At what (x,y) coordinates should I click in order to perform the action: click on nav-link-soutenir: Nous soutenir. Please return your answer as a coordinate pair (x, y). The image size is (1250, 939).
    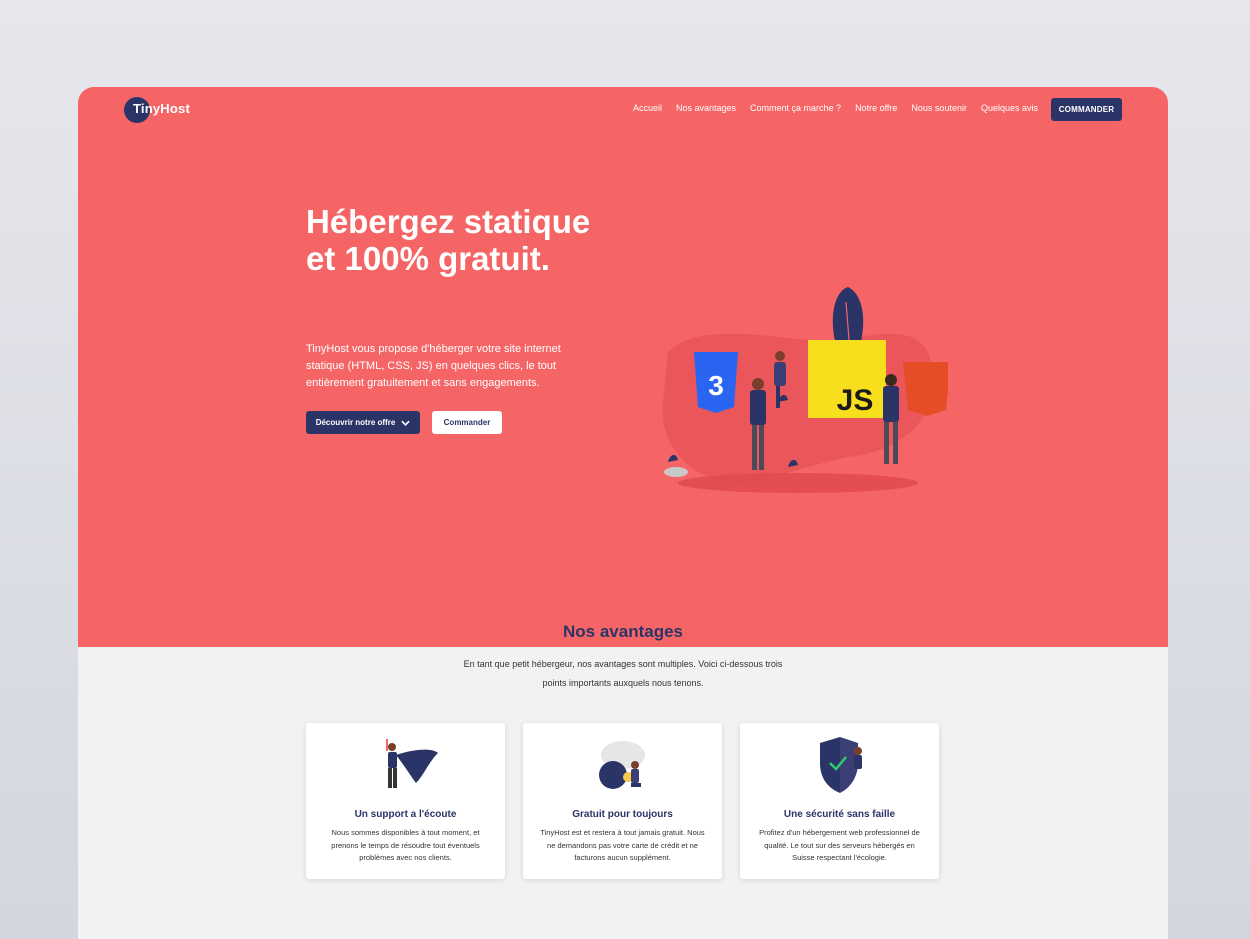
    Looking at the image, I should click on (939, 108).